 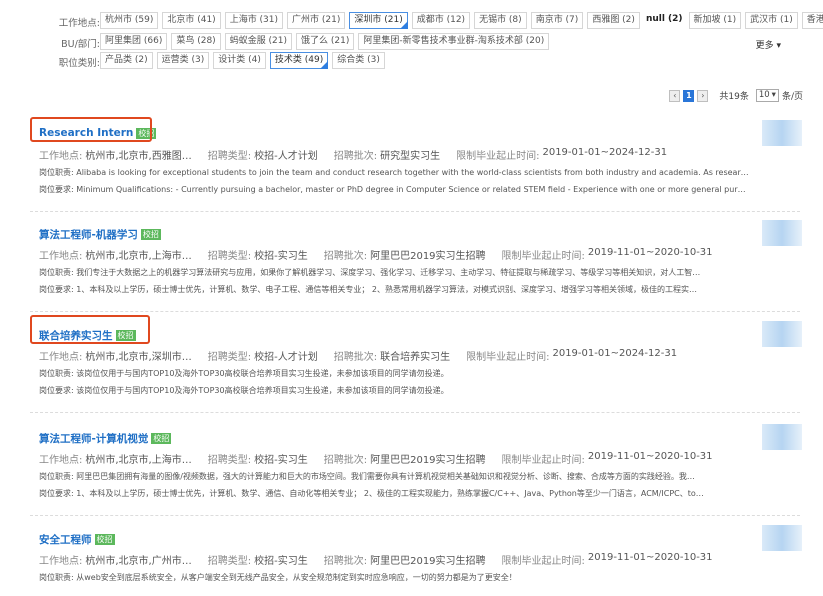 I want to click on filter-chip-category: 技术类 (49), so click(x=299, y=60).